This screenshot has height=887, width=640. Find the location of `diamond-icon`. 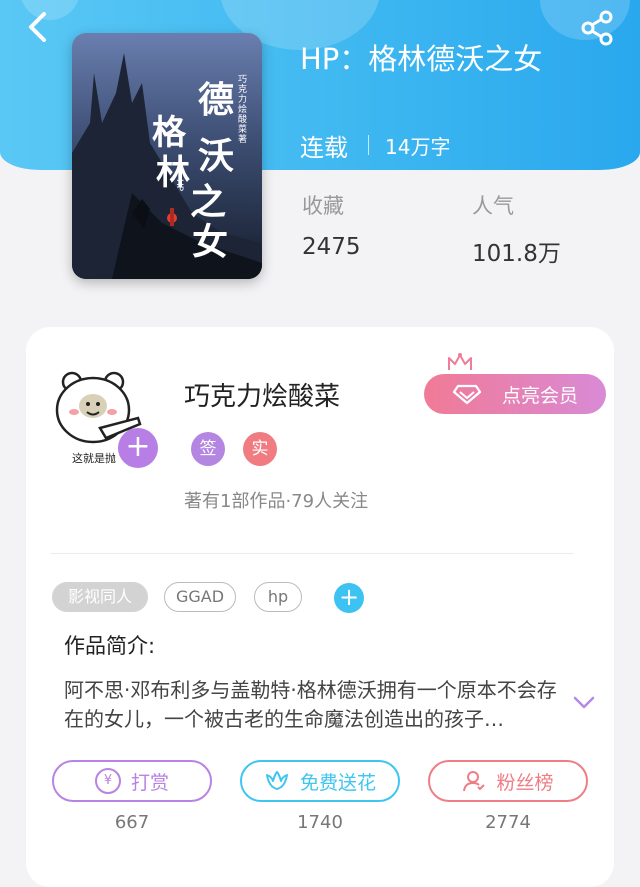

diamond-icon is located at coordinates (467, 394).